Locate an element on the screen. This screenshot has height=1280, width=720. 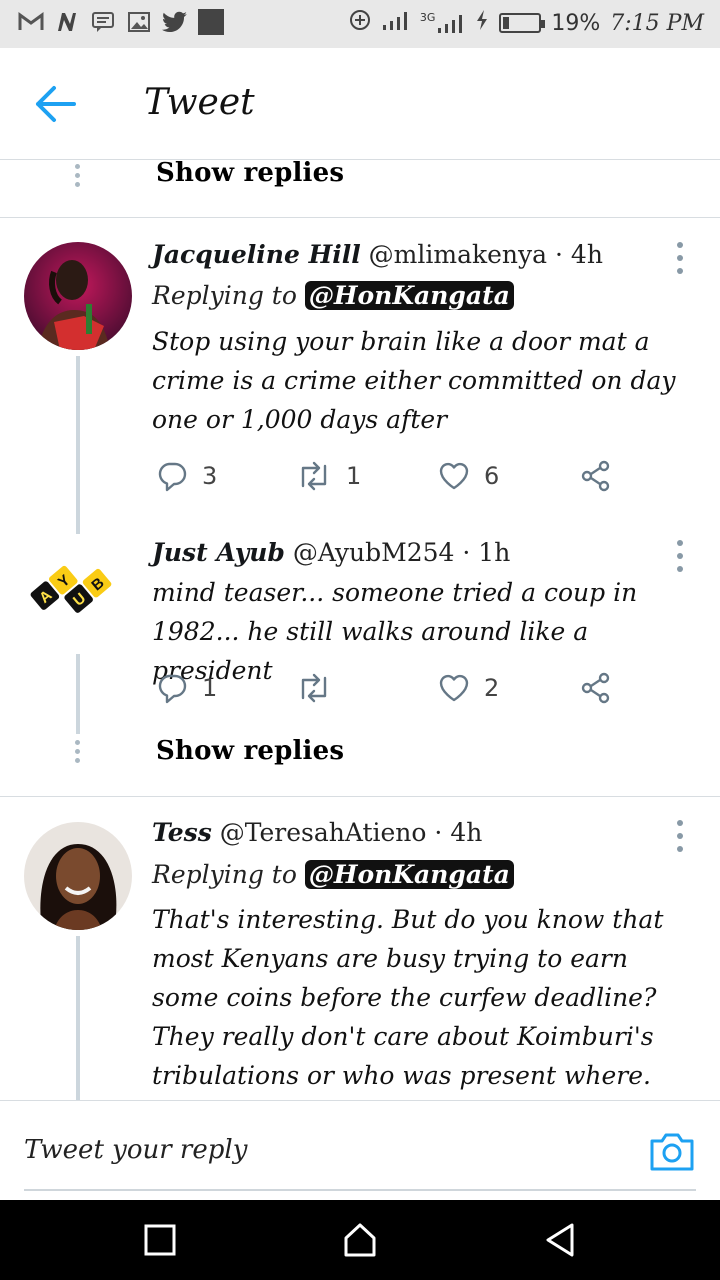
tweet-actions: 1 2 is located at coordinates (392, 688).